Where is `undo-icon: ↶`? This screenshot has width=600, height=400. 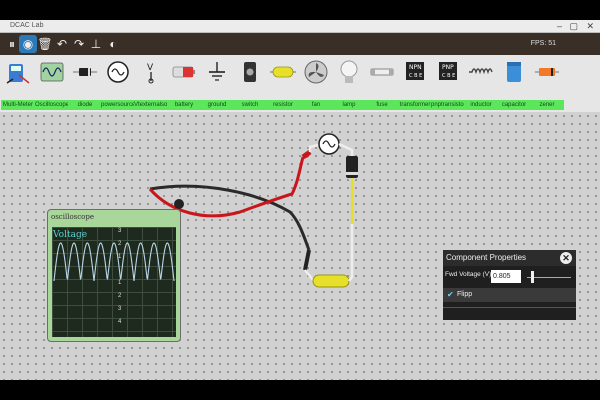
undo-icon: ↶ is located at coordinates (62, 44).